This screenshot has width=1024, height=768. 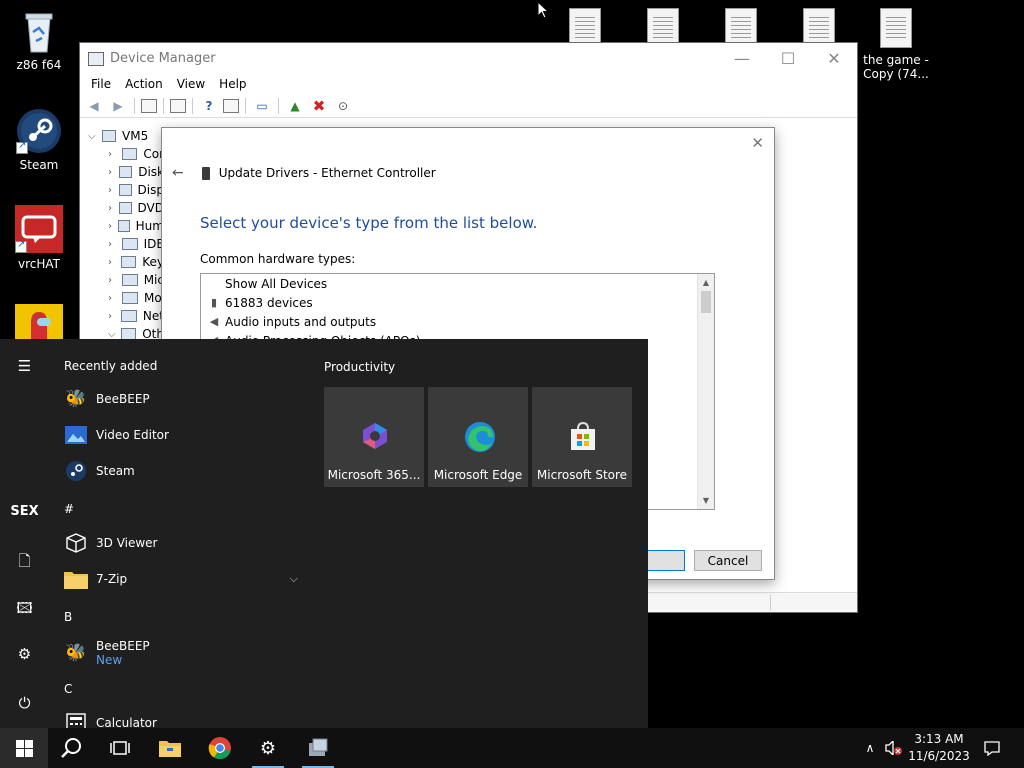 I want to click on task-view-icon, so click(x=120, y=748).